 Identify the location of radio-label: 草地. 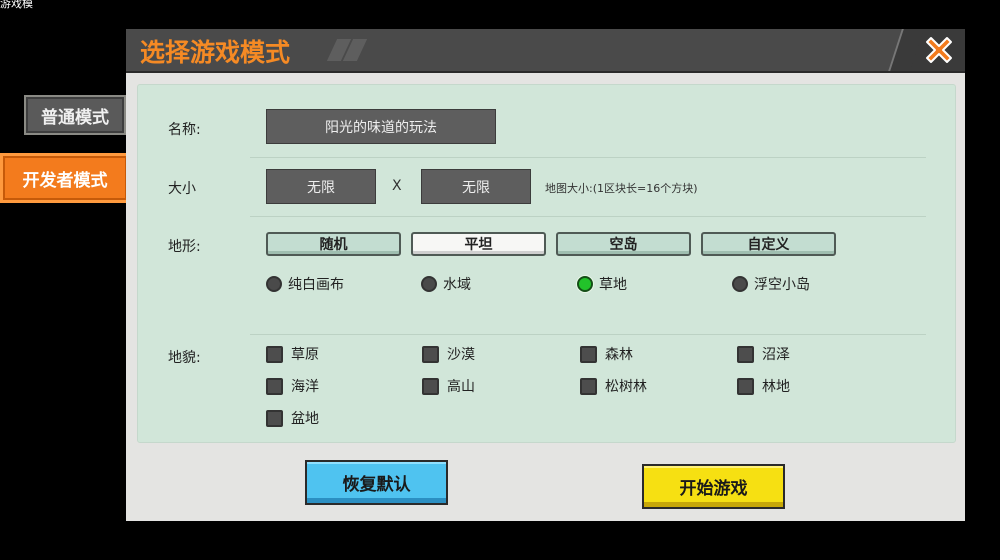
(613, 285).